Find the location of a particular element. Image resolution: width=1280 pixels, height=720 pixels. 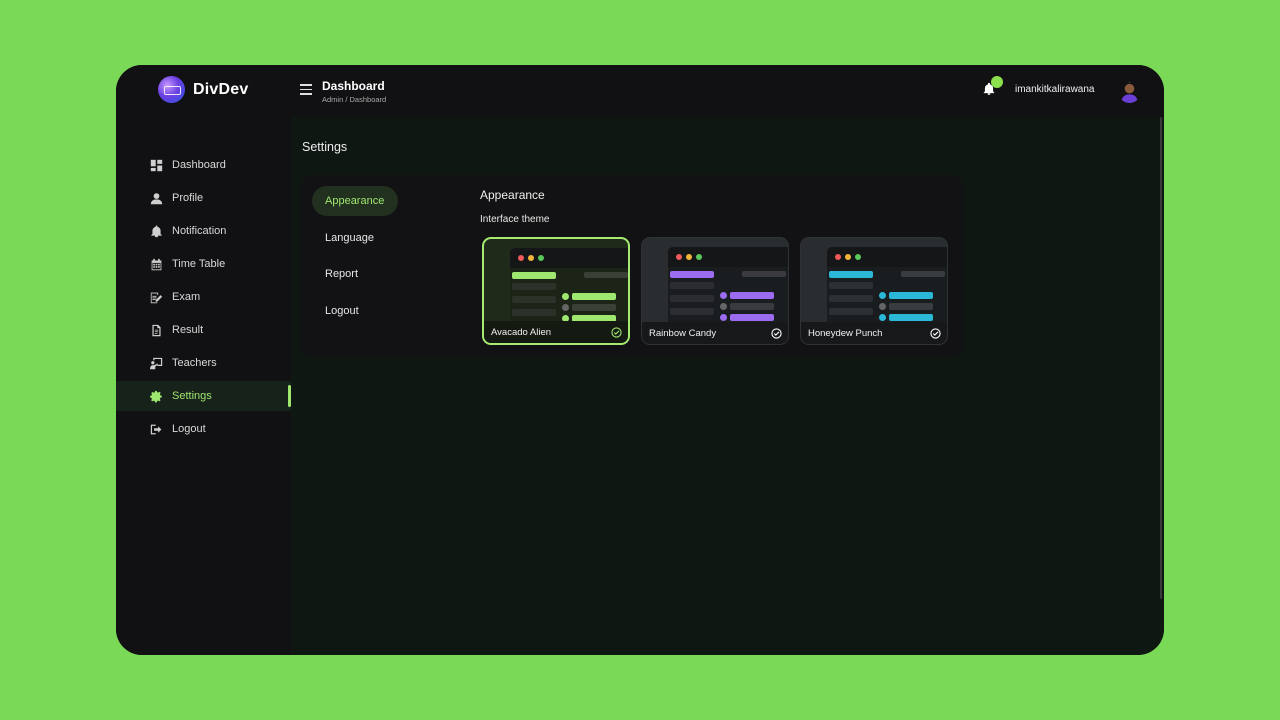

brand: DivDev is located at coordinates (203, 89).